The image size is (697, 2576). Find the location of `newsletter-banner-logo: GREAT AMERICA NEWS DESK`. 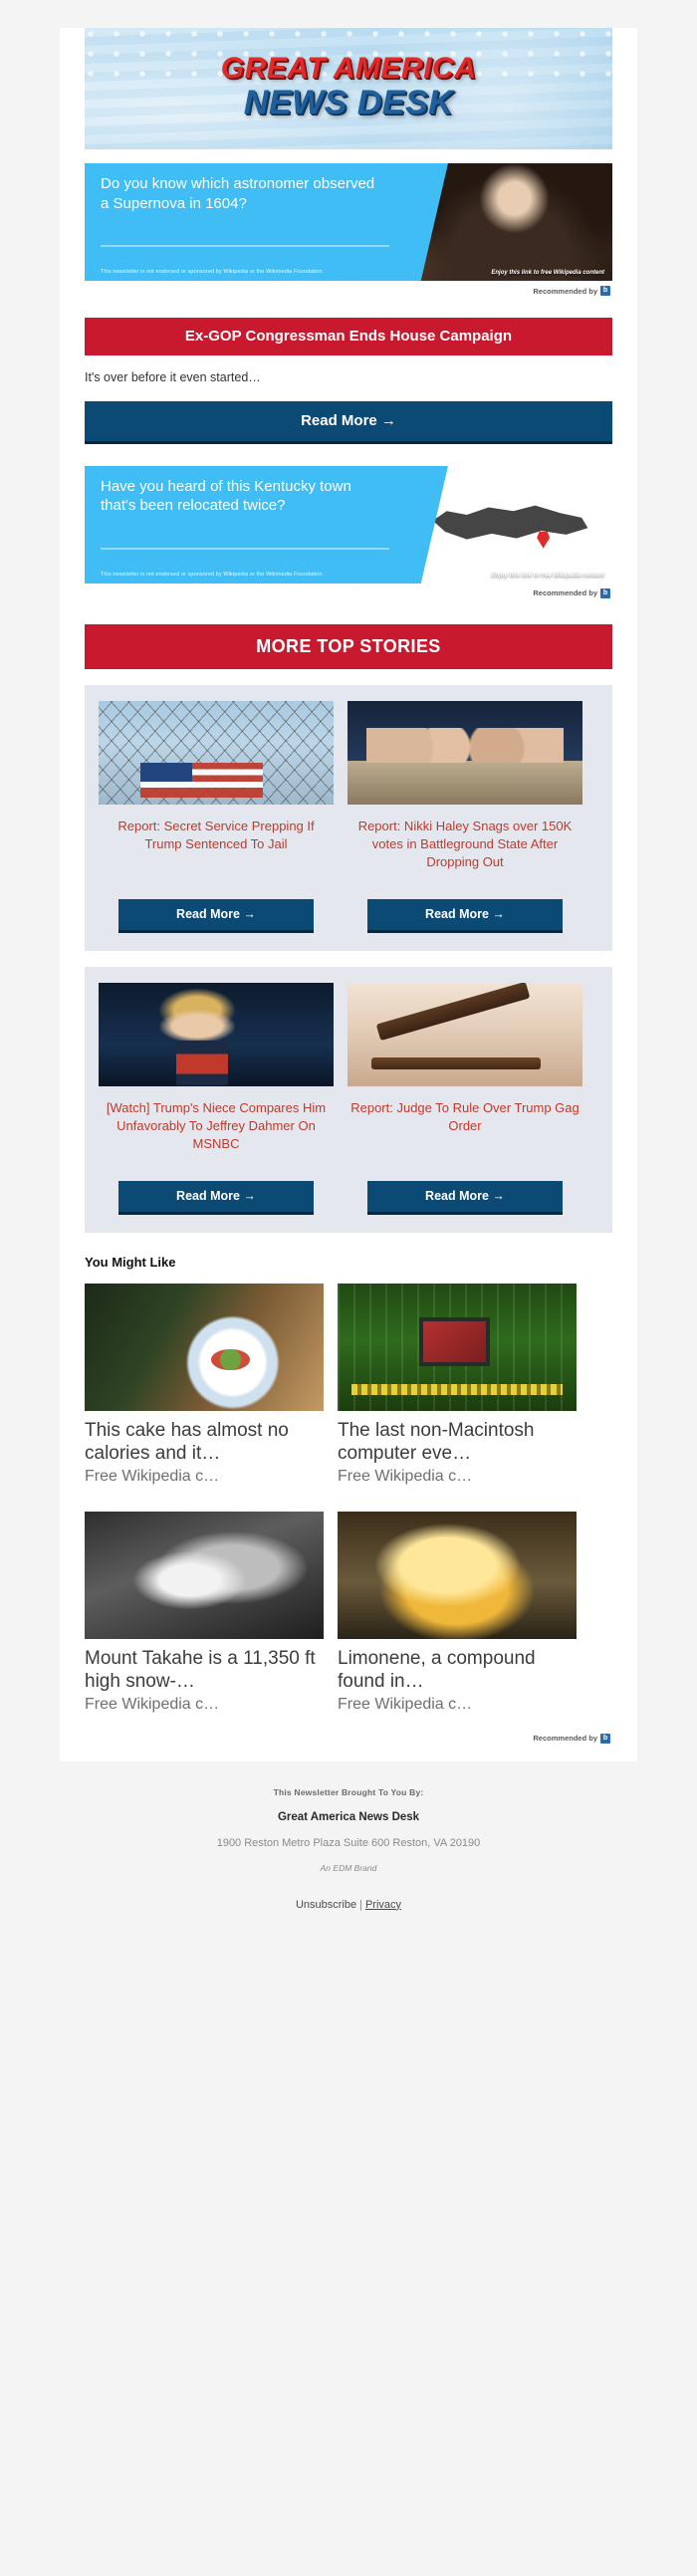

newsletter-banner-logo: GREAT AMERICA NEWS DESK is located at coordinates (349, 88).